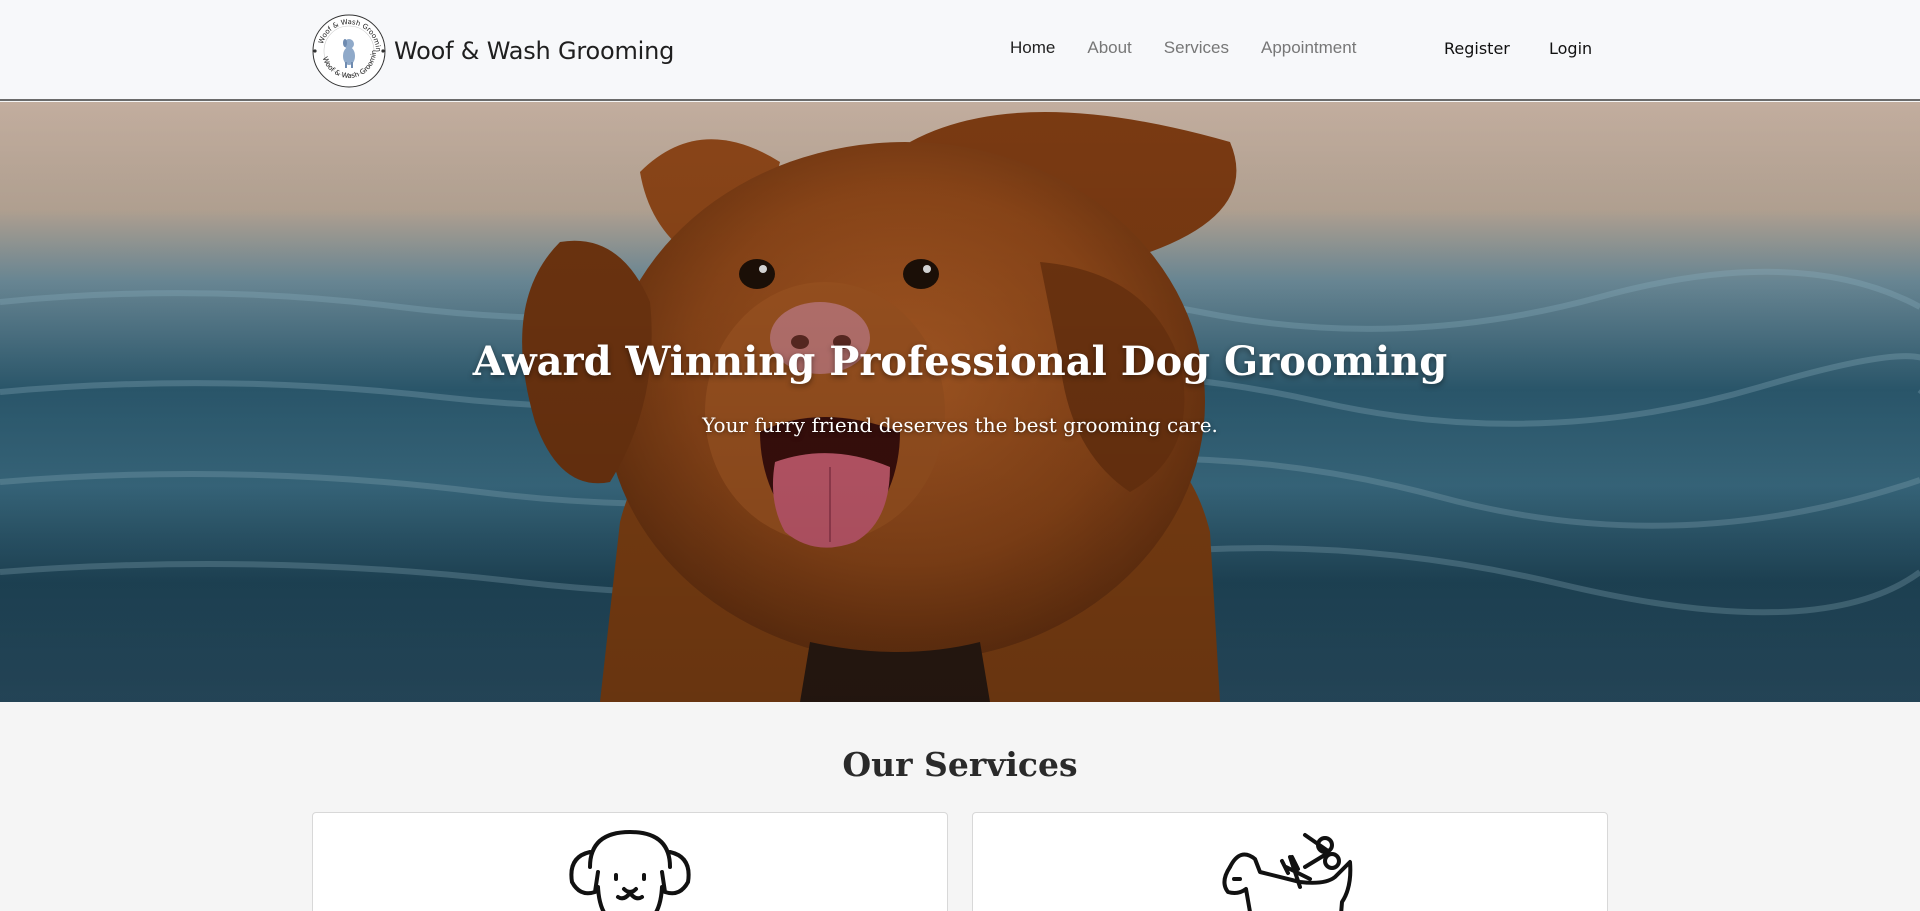 This screenshot has height=911, width=1920. Describe the element at coordinates (1308, 48) in the screenshot. I see `nav-link-appointment: Appointment` at that location.